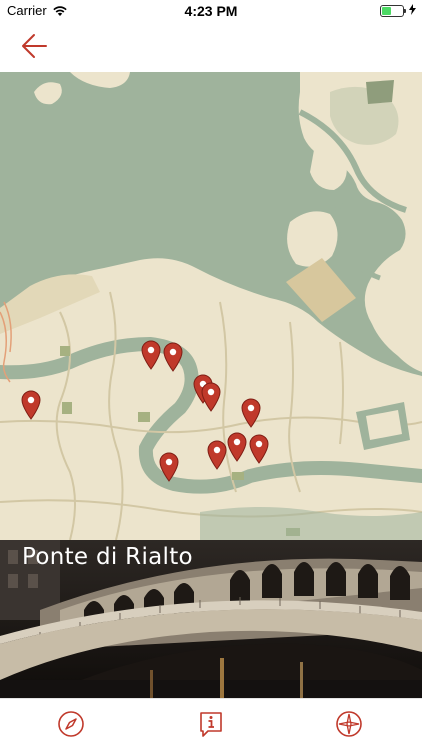  What do you see at coordinates (412, 11) in the screenshot?
I see `bolt-icon` at bounding box center [412, 11].